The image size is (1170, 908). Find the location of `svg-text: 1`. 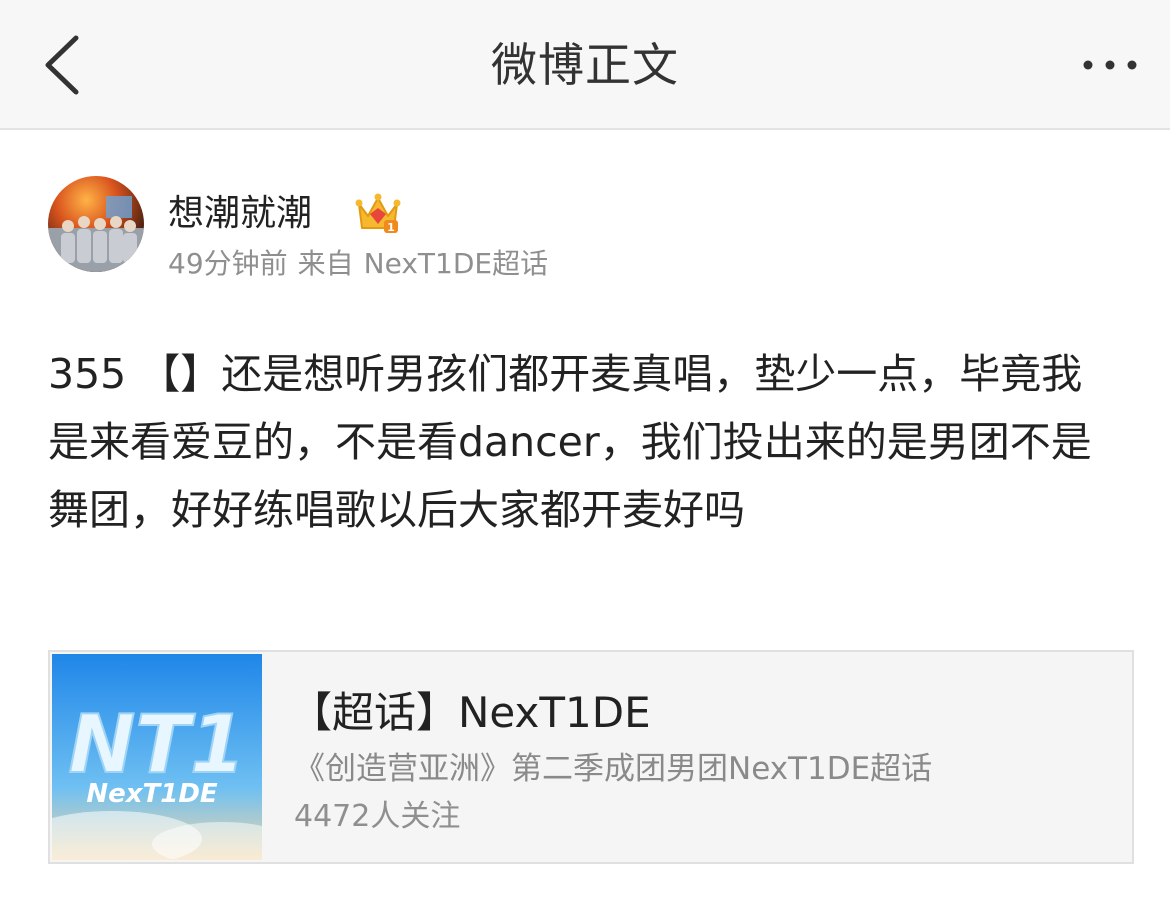

svg-text: 1 is located at coordinates (391, 227).